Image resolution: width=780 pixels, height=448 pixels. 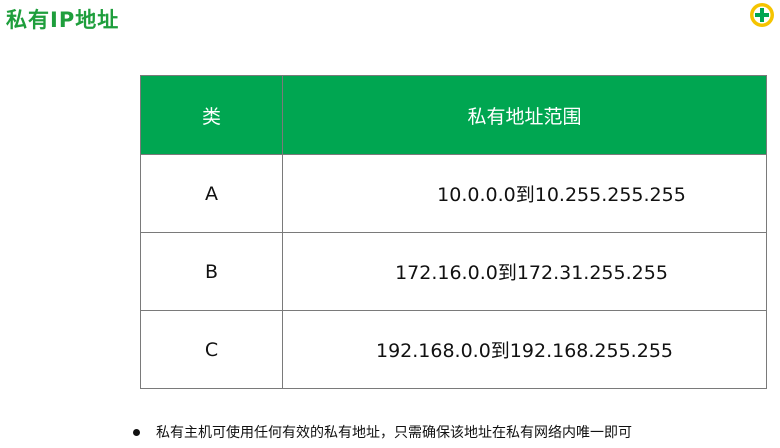 What do you see at coordinates (211, 193) in the screenshot?
I see `class-cell: A` at bounding box center [211, 193].